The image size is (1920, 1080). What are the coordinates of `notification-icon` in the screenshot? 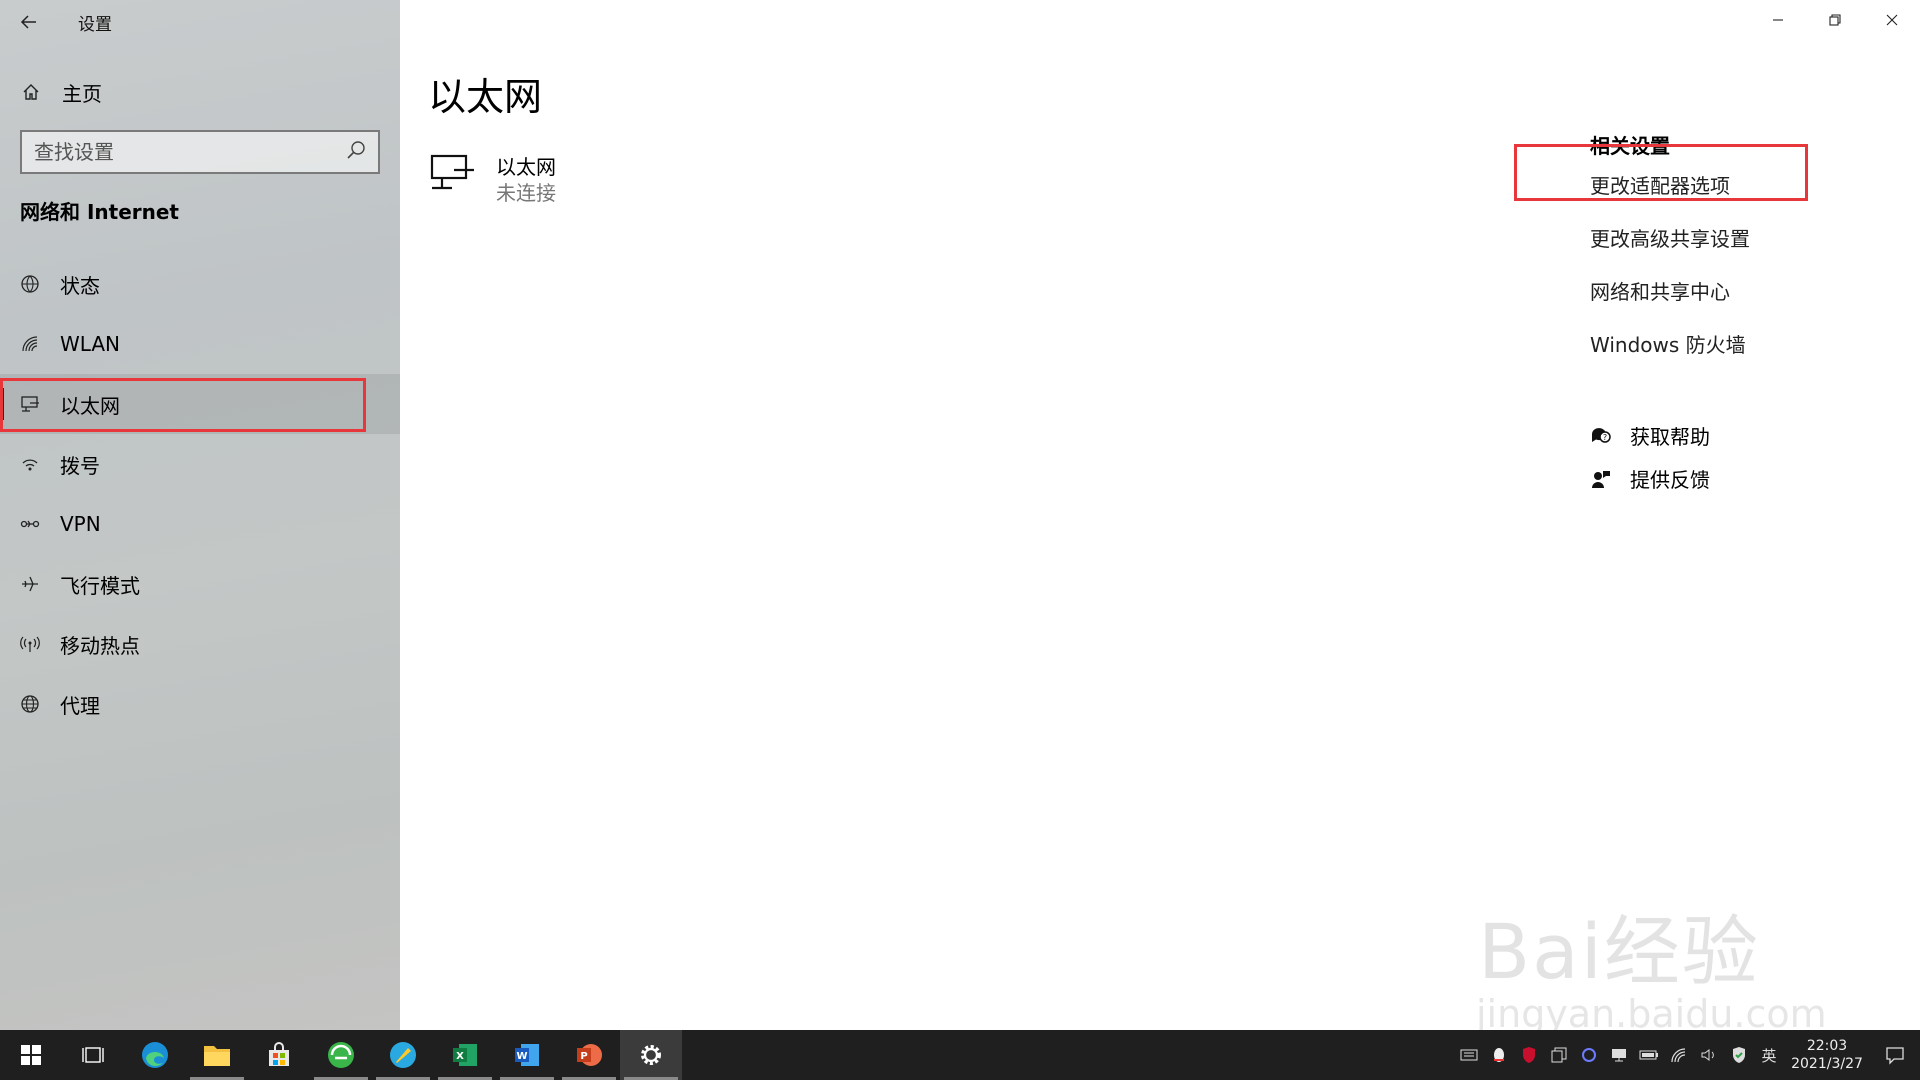 It's located at (1895, 1056).